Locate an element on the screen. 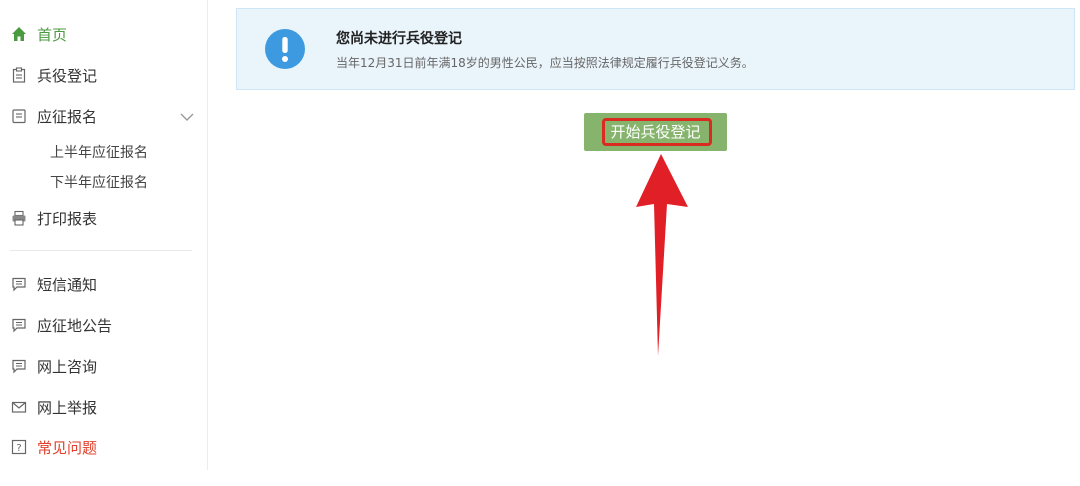 This screenshot has width=1080, height=486. sidebar-item-consult: 网上咨询 is located at coordinates (53, 366).